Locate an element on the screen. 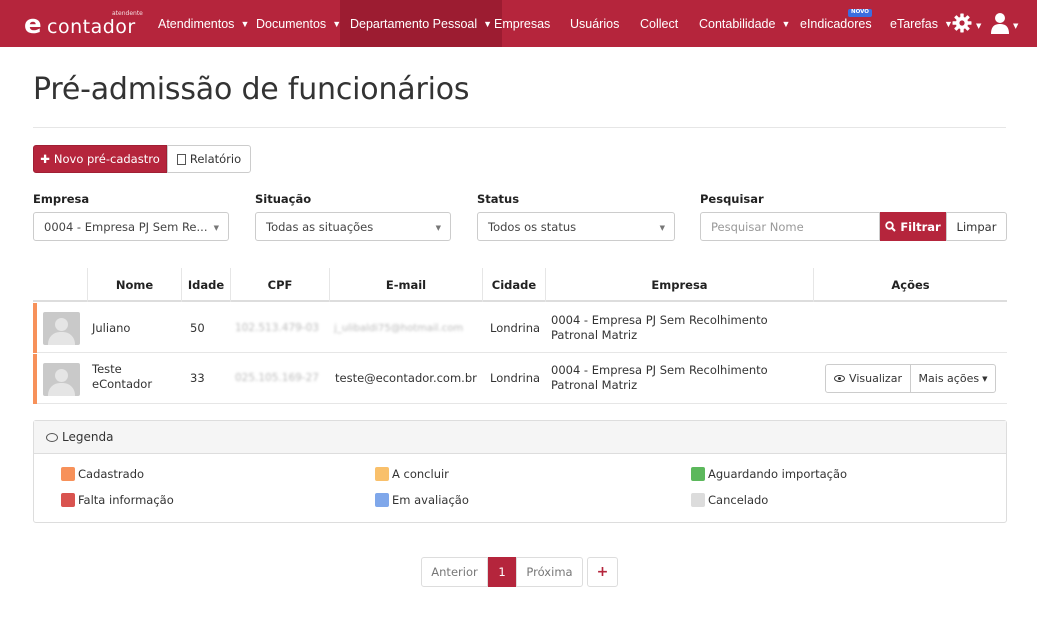 This screenshot has height=627, width=1037. button-label: Filtrar is located at coordinates (920, 226).